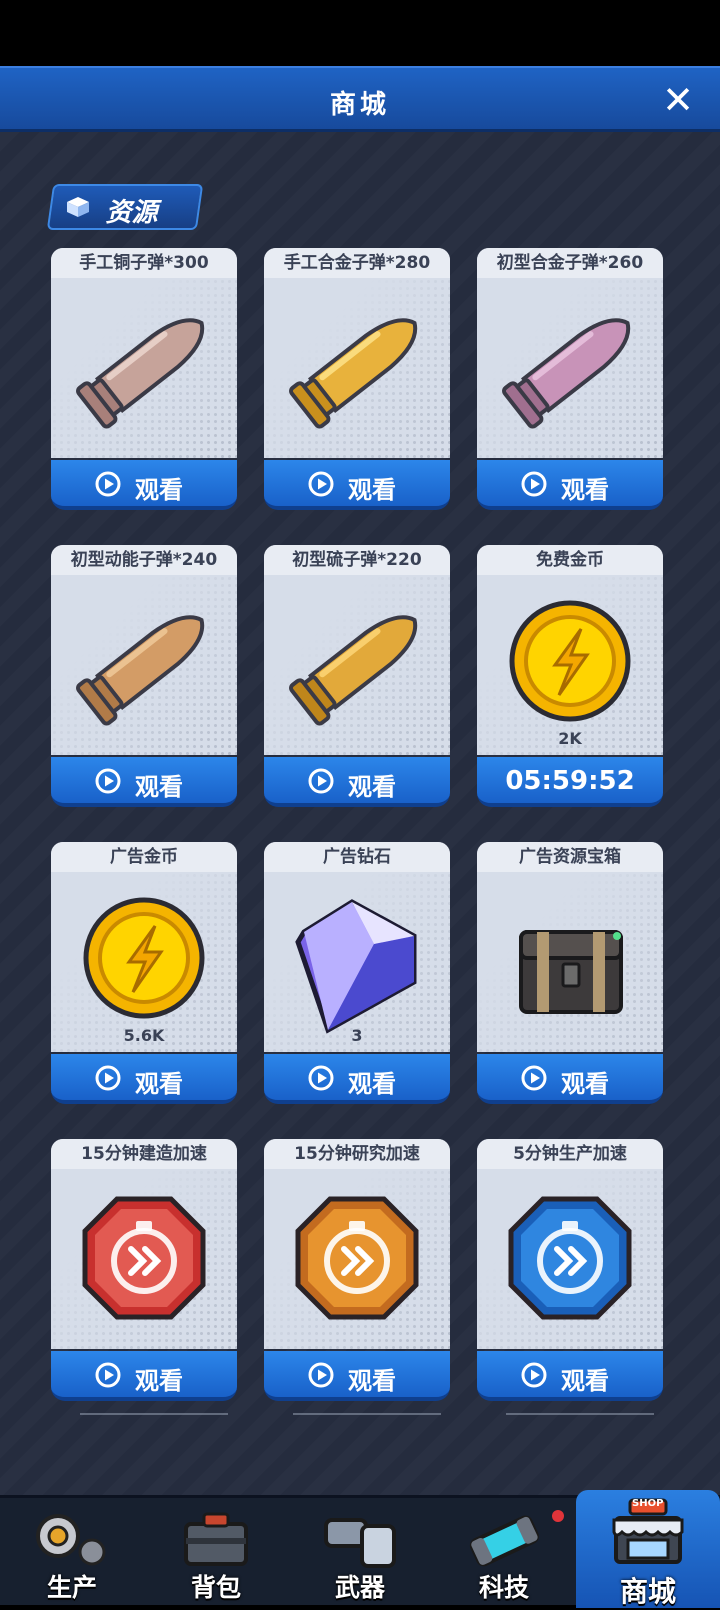 This screenshot has height=1610, width=720. What do you see at coordinates (144, 665) in the screenshot?
I see `bullet-brass-icon` at bounding box center [144, 665].